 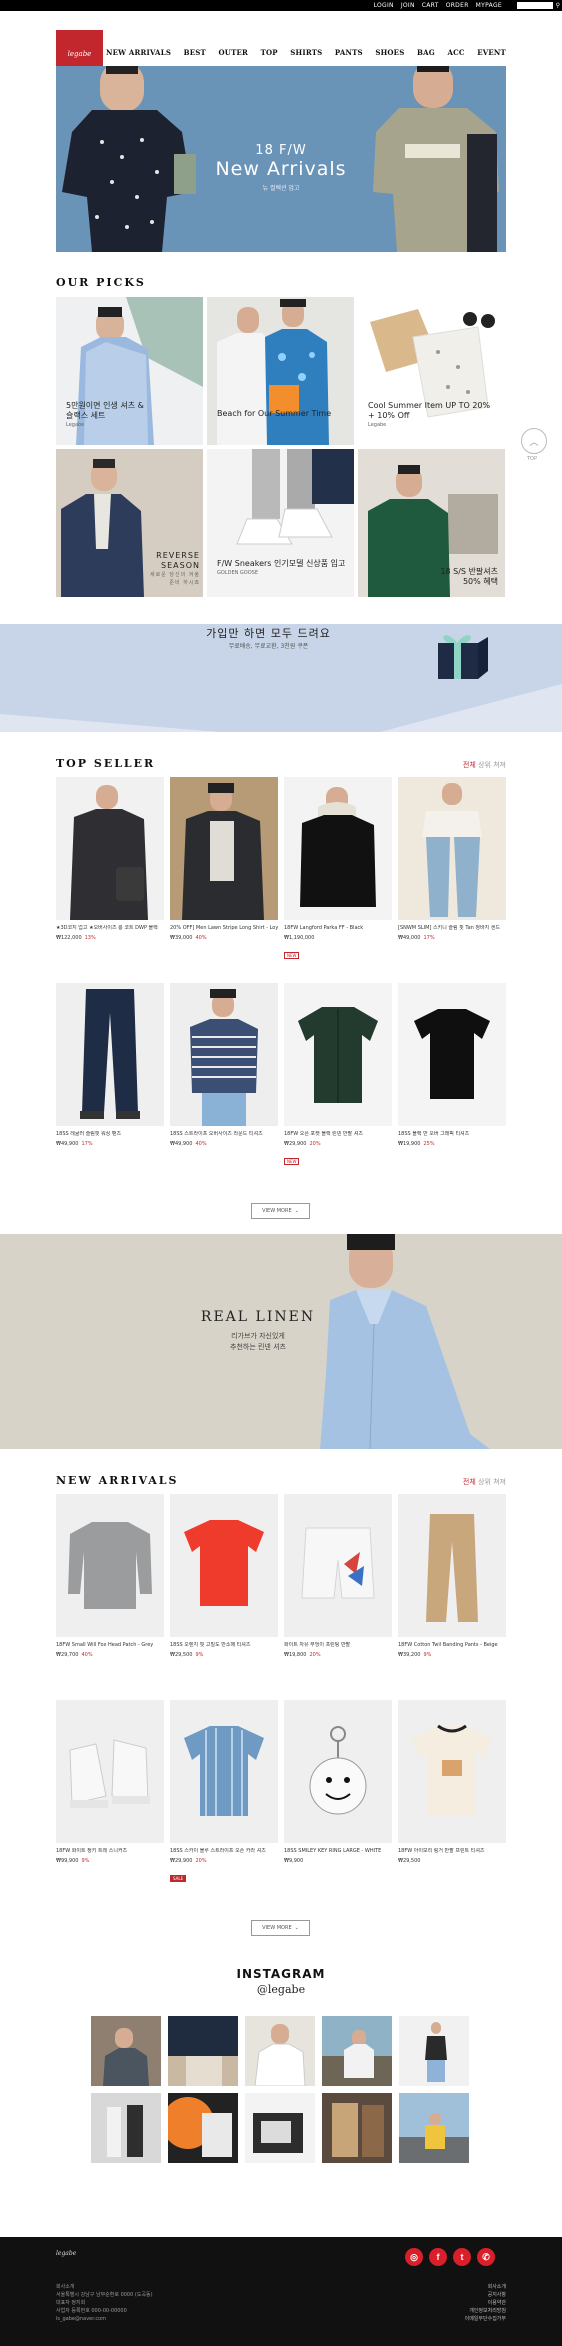 I want to click on new-arrivals-view-more-button: VIEW MORE ⌄, so click(x=280, y=1928).